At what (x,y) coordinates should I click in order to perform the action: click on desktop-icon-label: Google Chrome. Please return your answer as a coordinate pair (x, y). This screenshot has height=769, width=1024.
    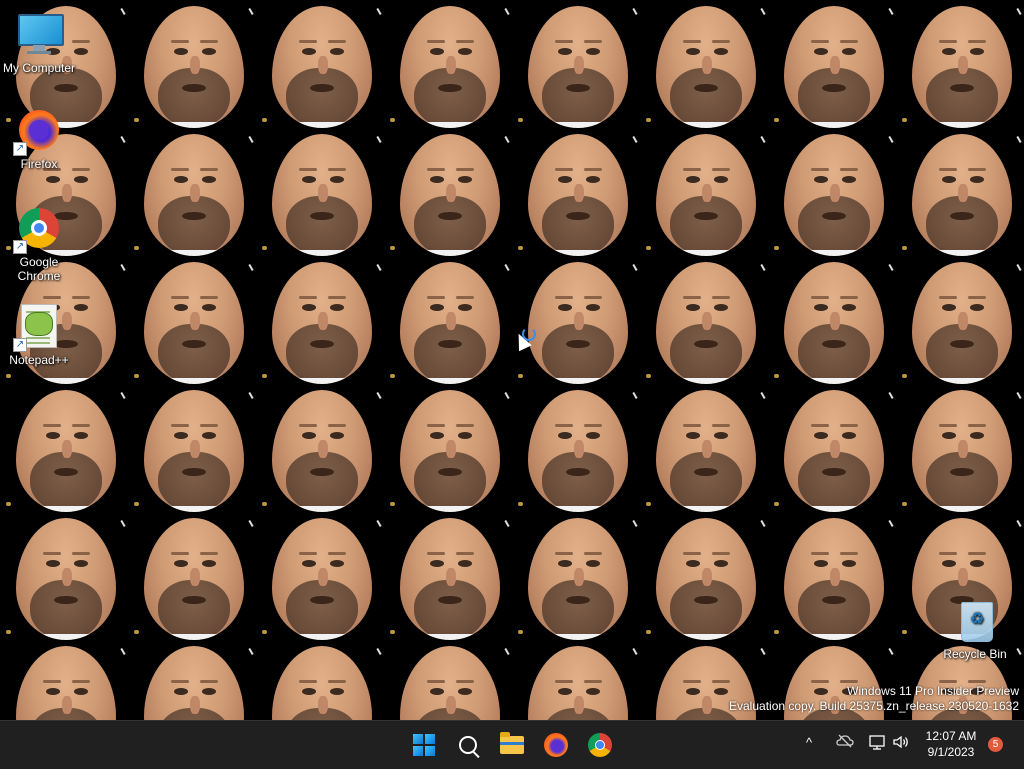
    Looking at the image, I should click on (39, 269).